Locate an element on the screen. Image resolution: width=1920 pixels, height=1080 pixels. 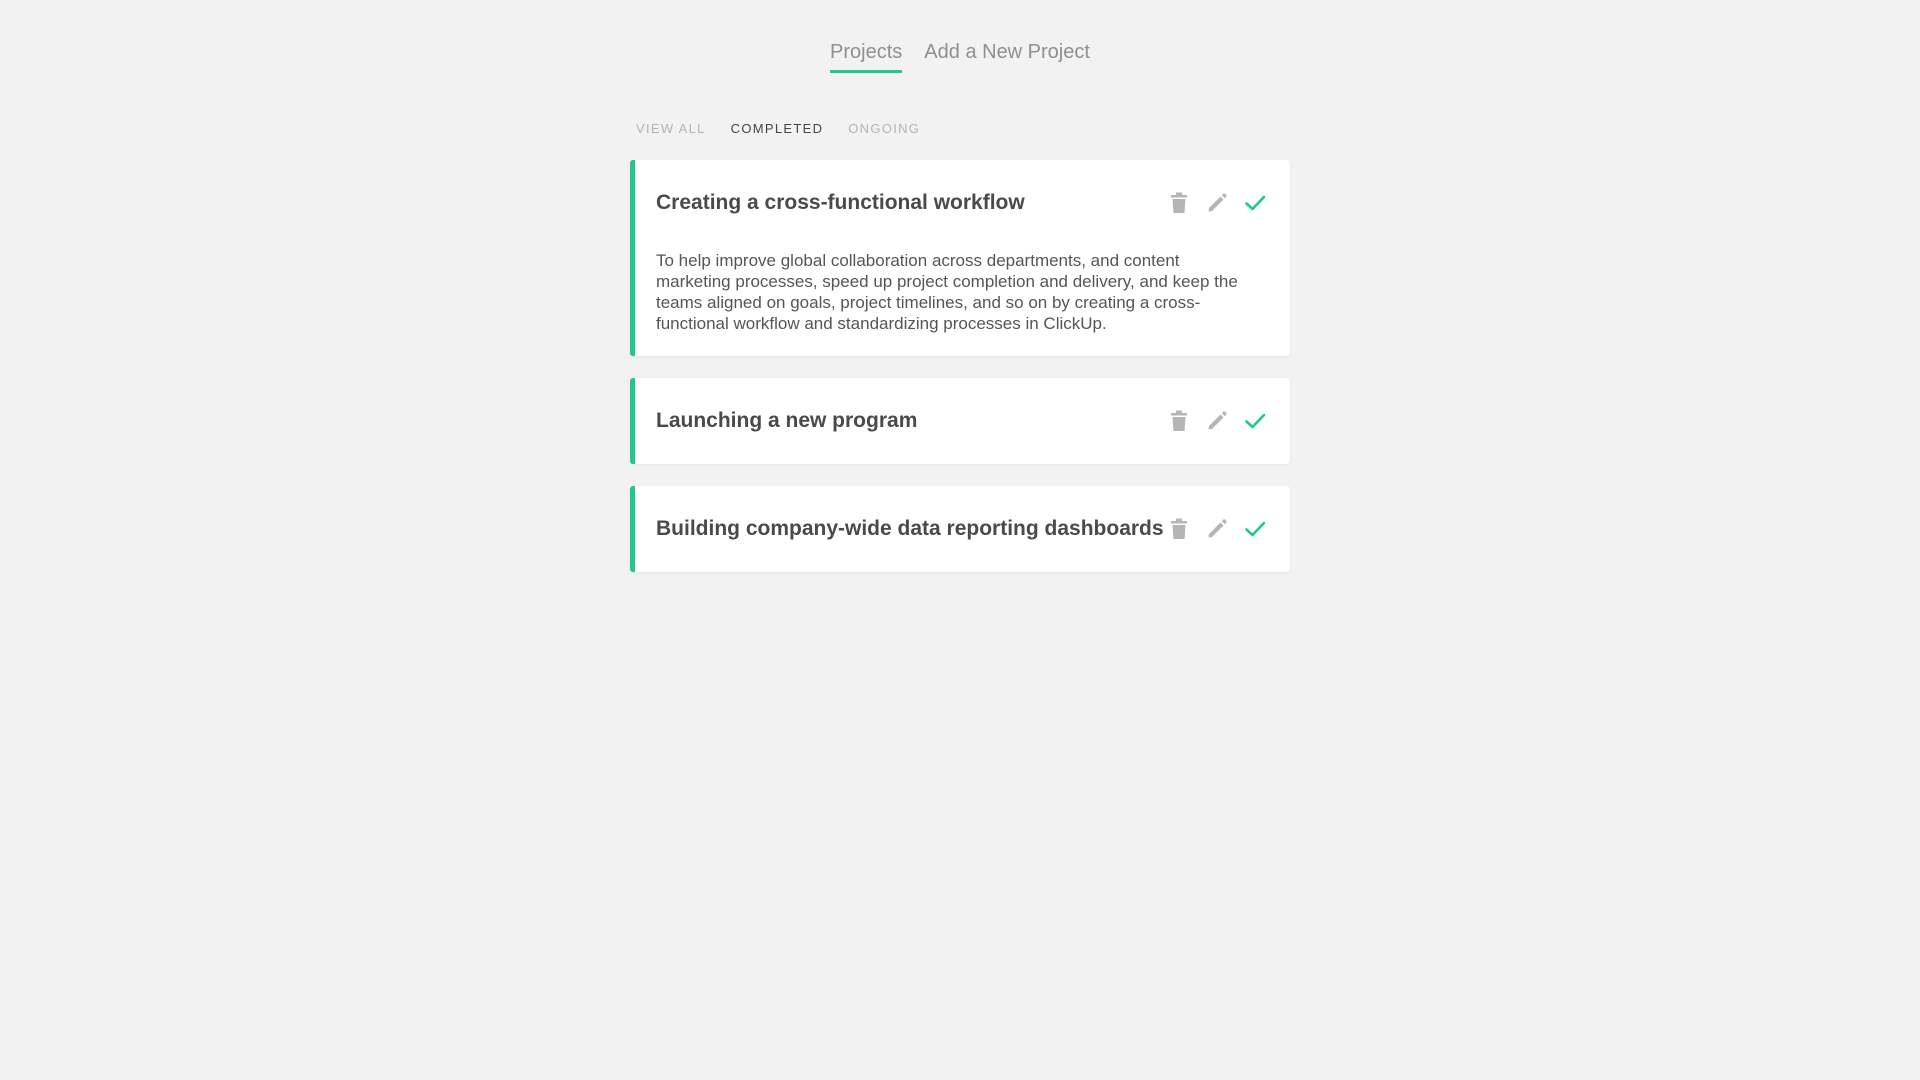
filter-bar: VIEW ALL COMPLETED ONGOING is located at coordinates (778, 128).